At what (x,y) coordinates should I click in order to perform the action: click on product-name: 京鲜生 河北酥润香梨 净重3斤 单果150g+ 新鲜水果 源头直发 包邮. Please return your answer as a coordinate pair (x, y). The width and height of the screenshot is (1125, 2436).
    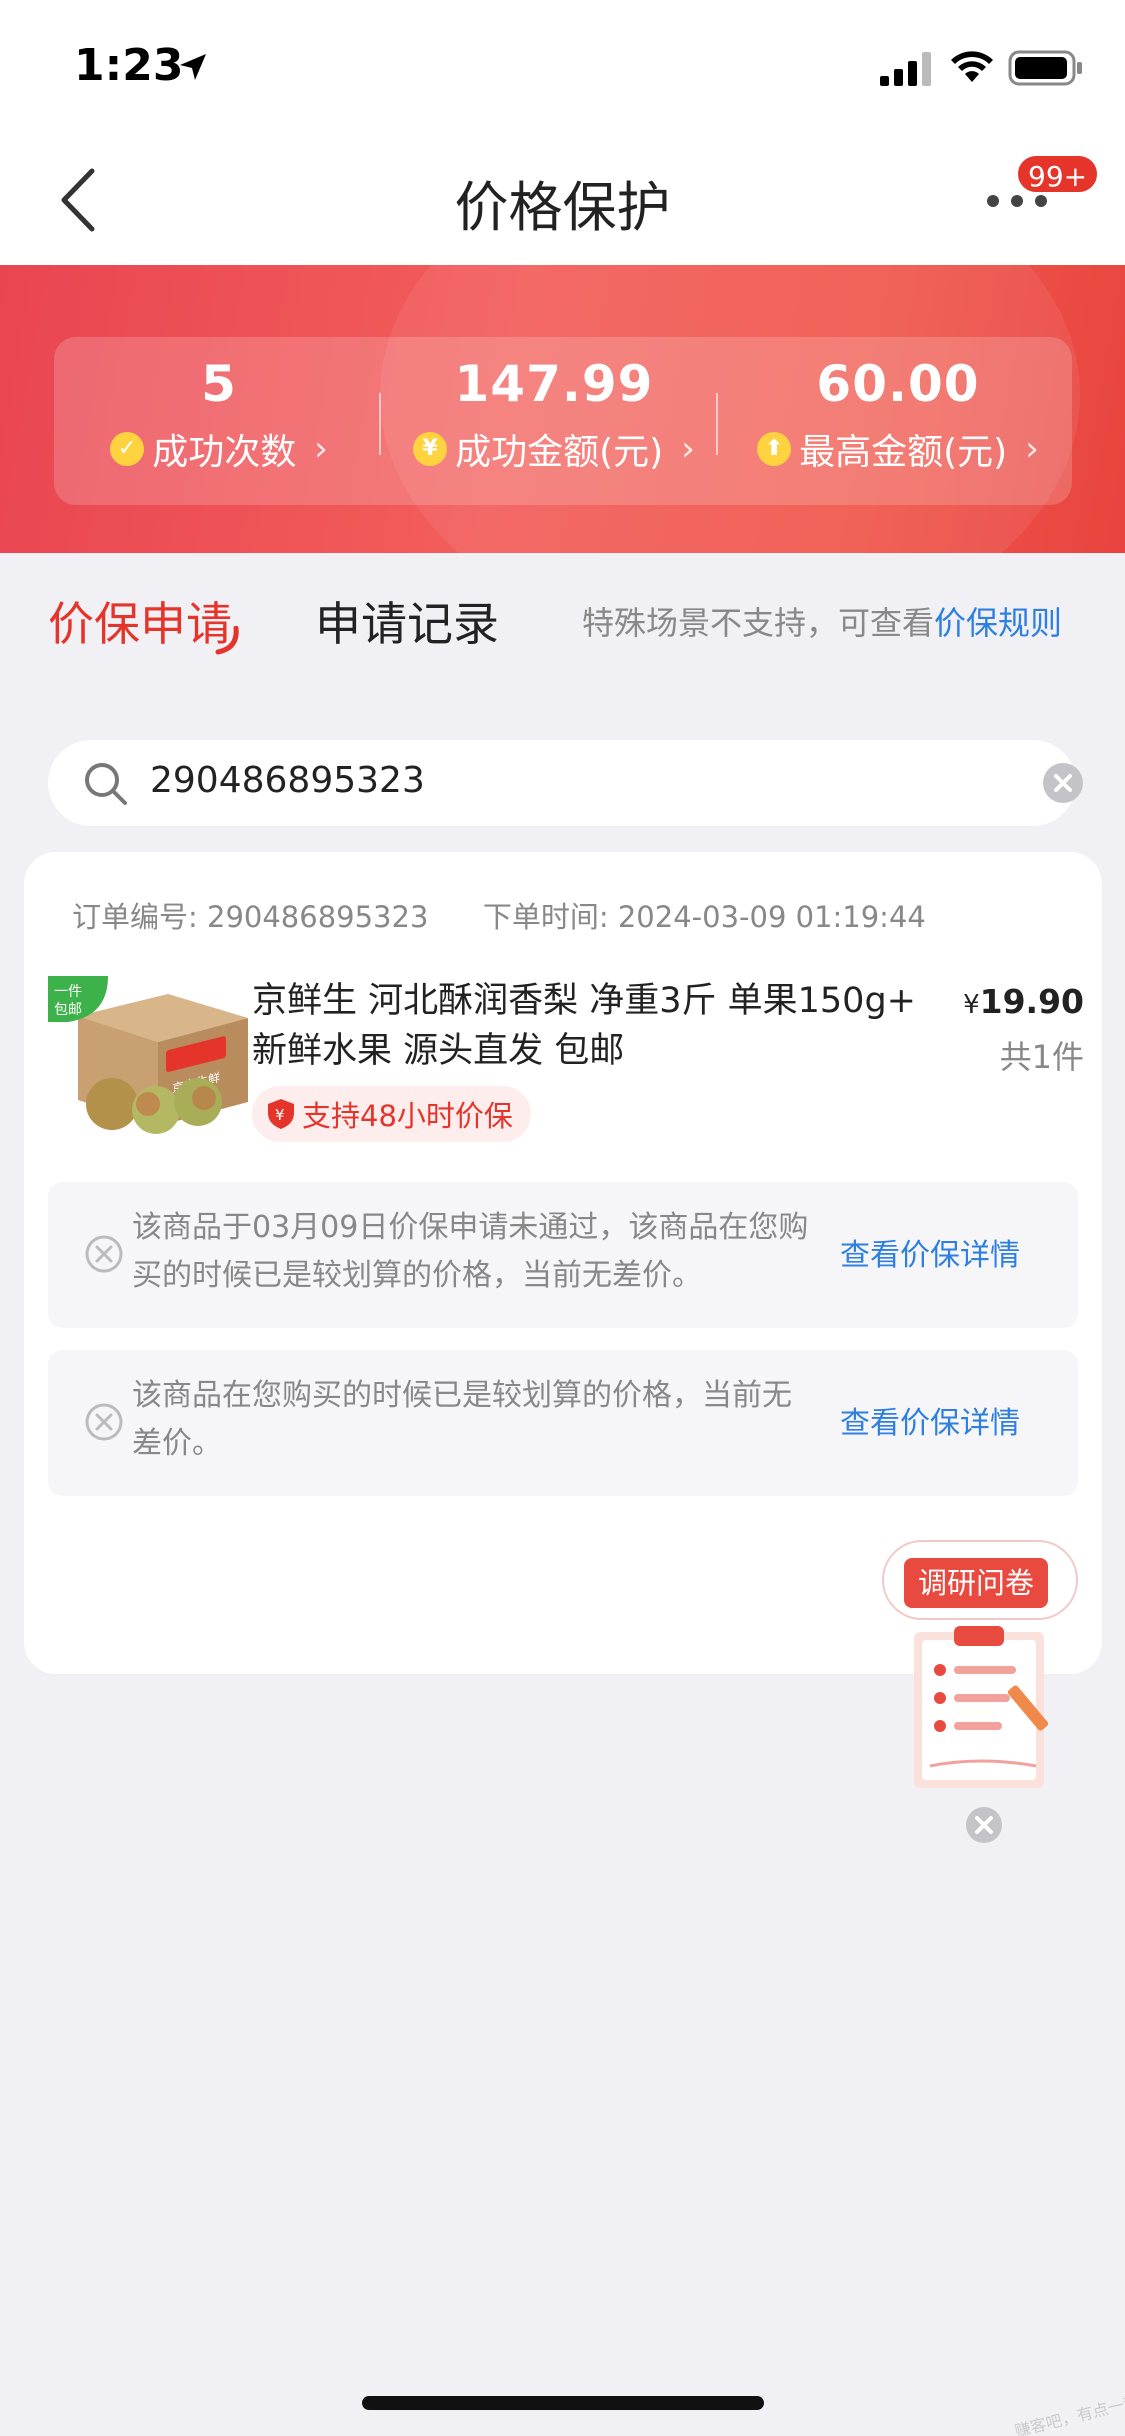
    Looking at the image, I should click on (602, 1026).